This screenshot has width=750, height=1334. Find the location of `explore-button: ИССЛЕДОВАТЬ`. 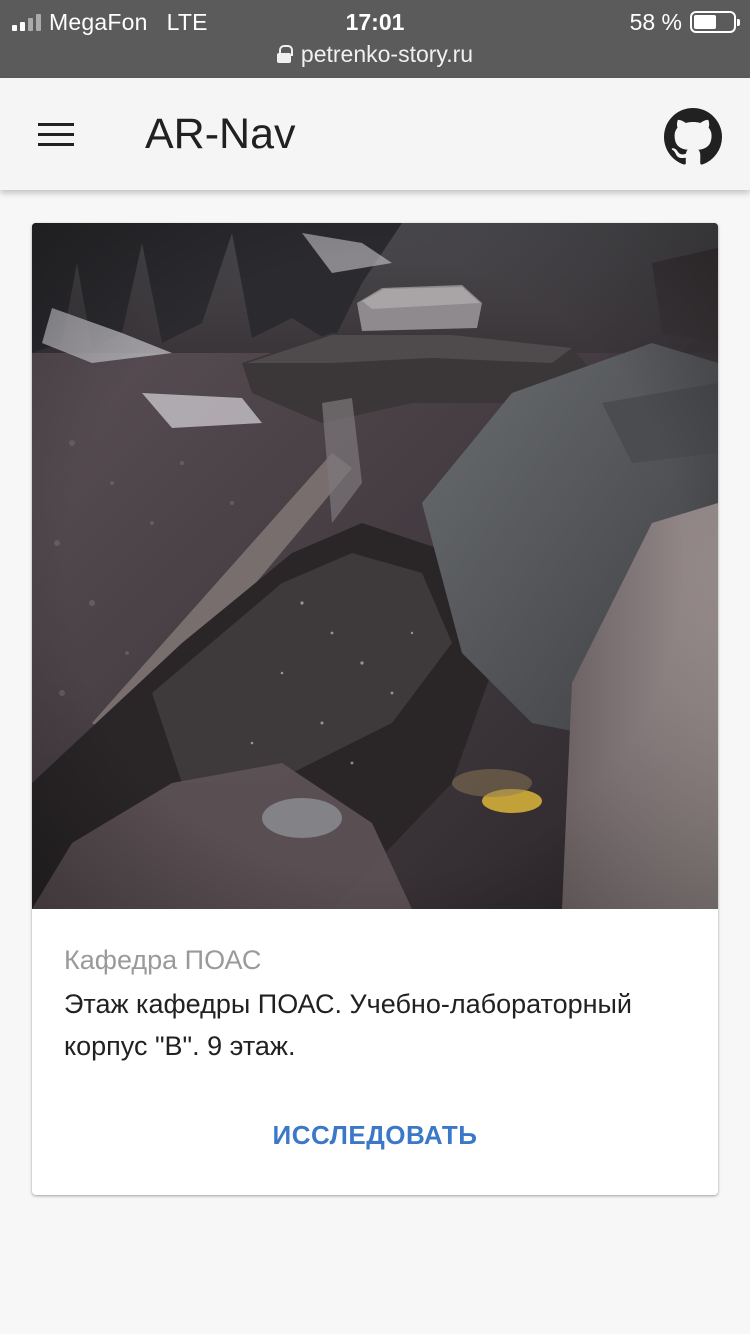

explore-button: ИССЛЕДОВАТЬ is located at coordinates (375, 1135).